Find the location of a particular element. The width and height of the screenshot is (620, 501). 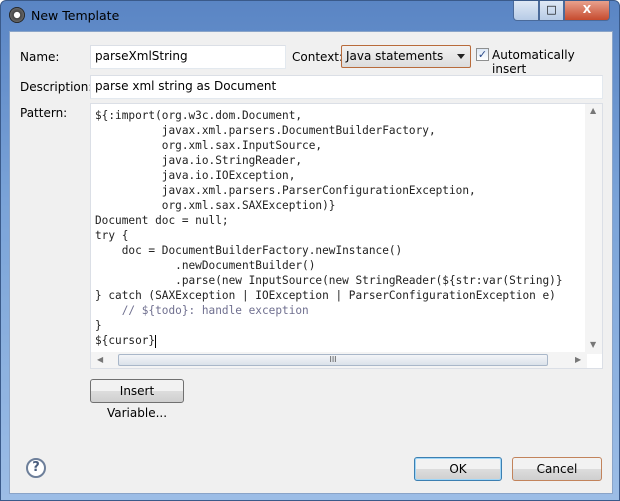

help-icon: ? is located at coordinates (36, 468).